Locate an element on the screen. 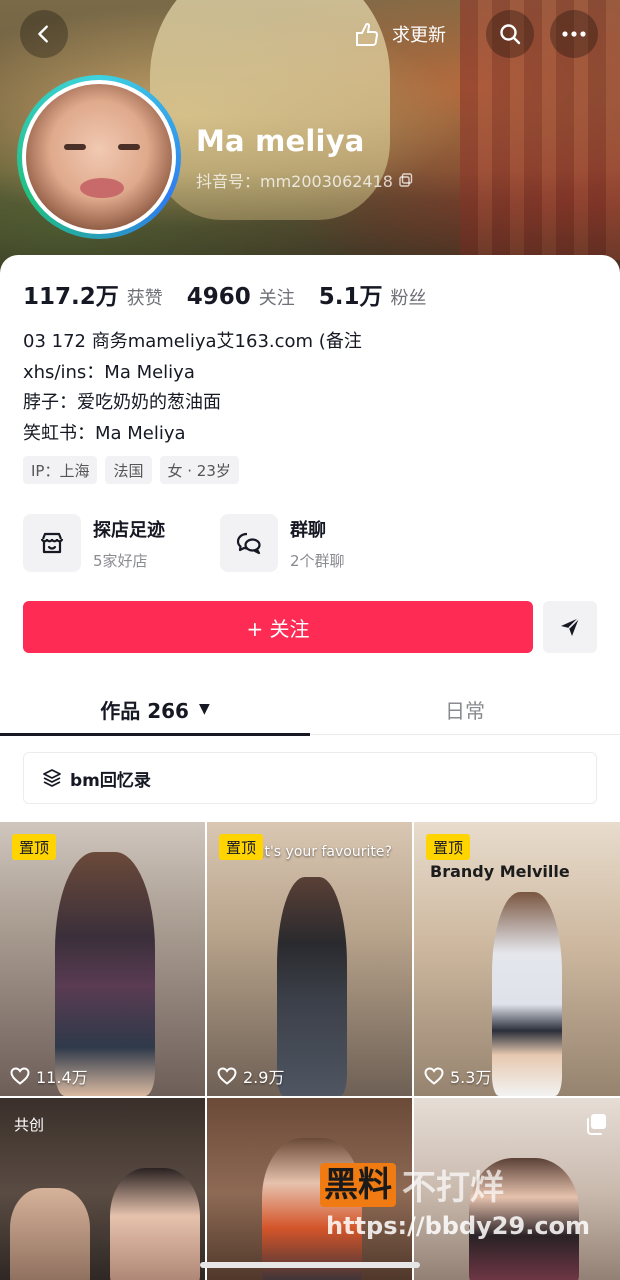 Image resolution: width=620 pixels, height=1280 pixels. copy-icon is located at coordinates (406, 180).